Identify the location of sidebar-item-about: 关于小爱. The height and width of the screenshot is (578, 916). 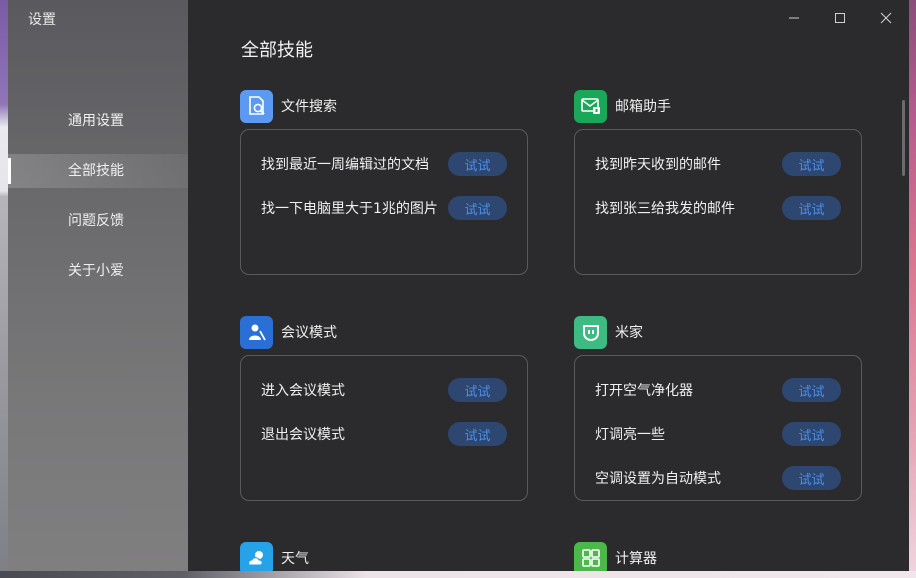
(98, 271).